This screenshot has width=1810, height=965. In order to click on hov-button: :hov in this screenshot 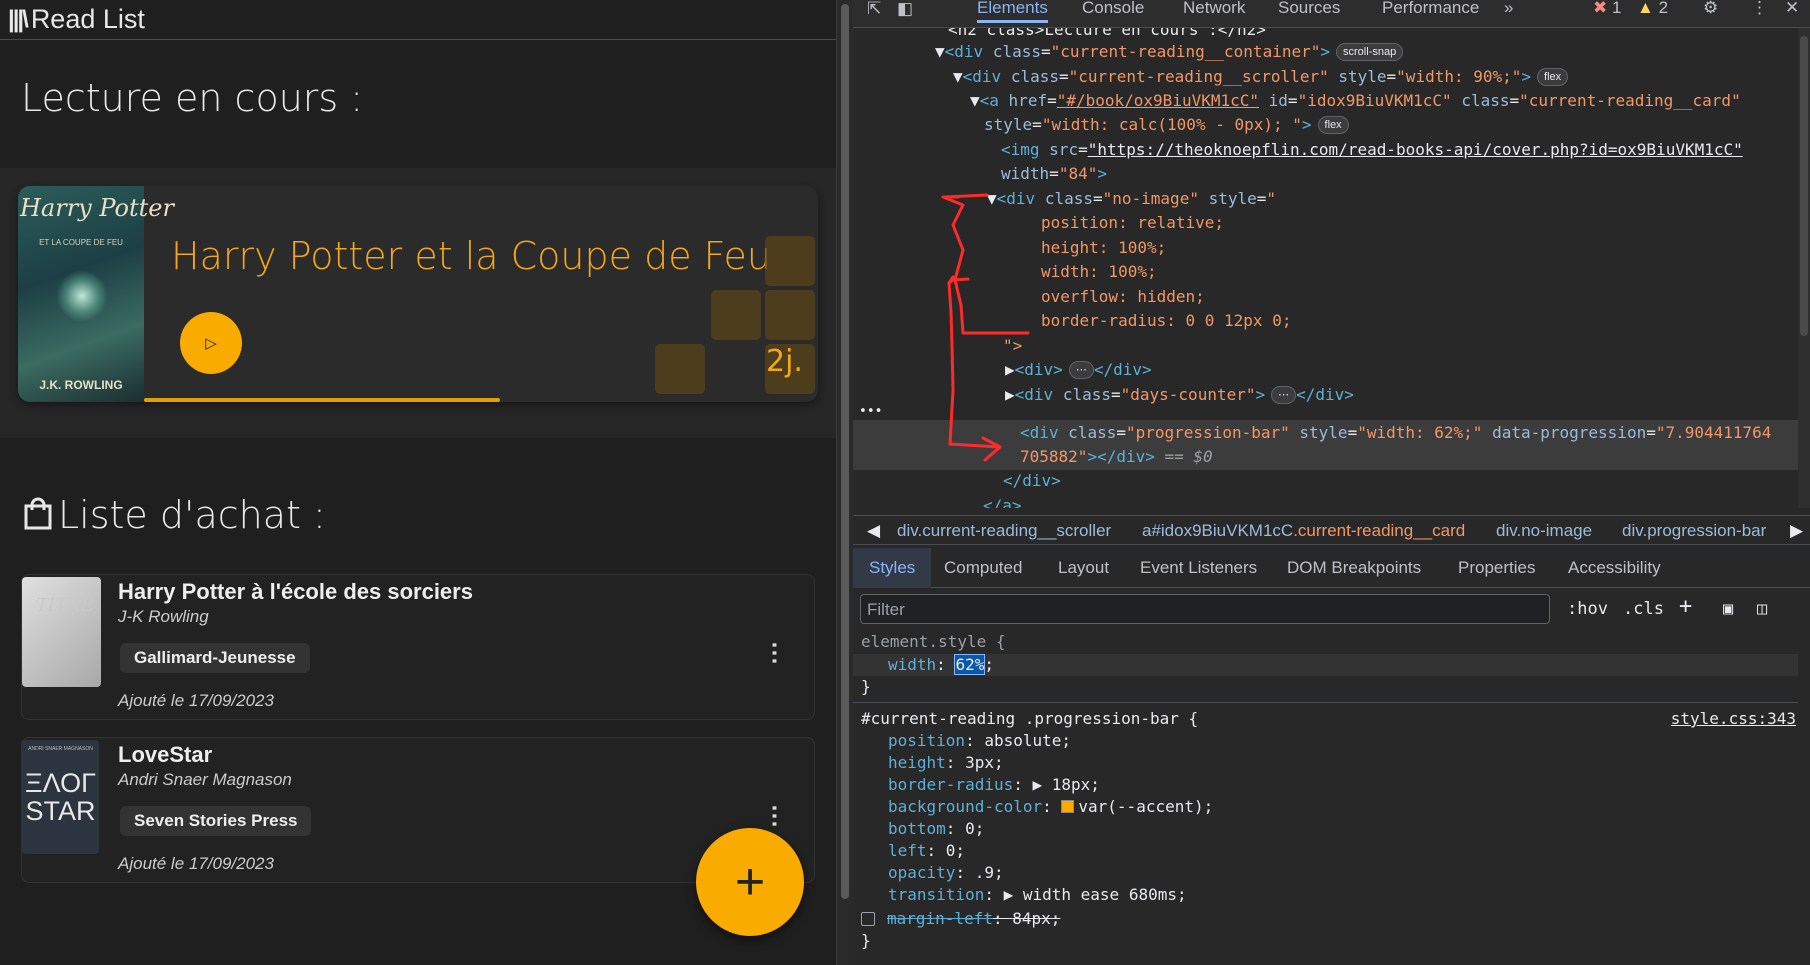, I will do `click(1587, 609)`.